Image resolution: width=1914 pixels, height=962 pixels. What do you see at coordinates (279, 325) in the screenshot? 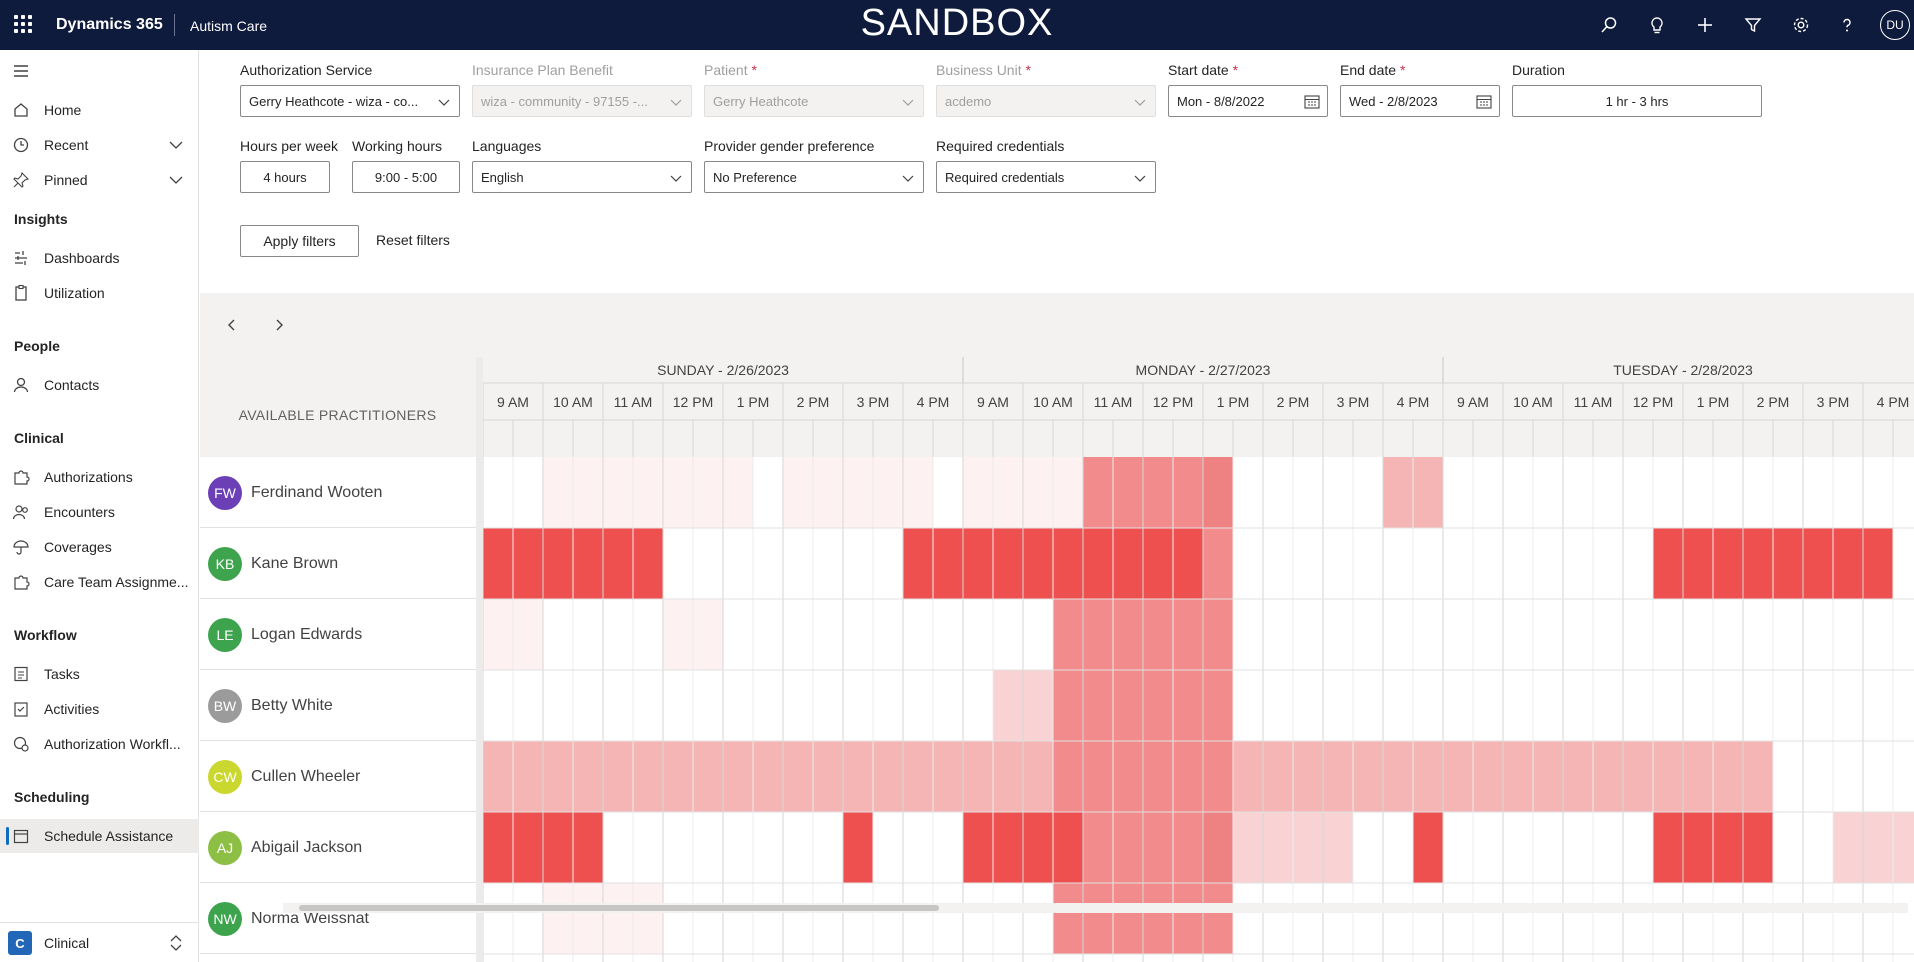
I see `chevron-right-icon` at bounding box center [279, 325].